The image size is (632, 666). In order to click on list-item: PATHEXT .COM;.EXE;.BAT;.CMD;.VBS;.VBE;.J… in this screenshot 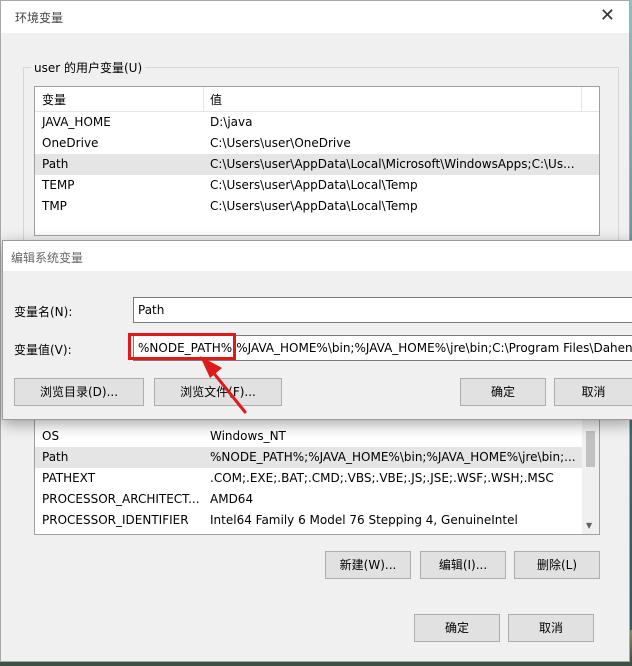, I will do `click(317, 478)`.